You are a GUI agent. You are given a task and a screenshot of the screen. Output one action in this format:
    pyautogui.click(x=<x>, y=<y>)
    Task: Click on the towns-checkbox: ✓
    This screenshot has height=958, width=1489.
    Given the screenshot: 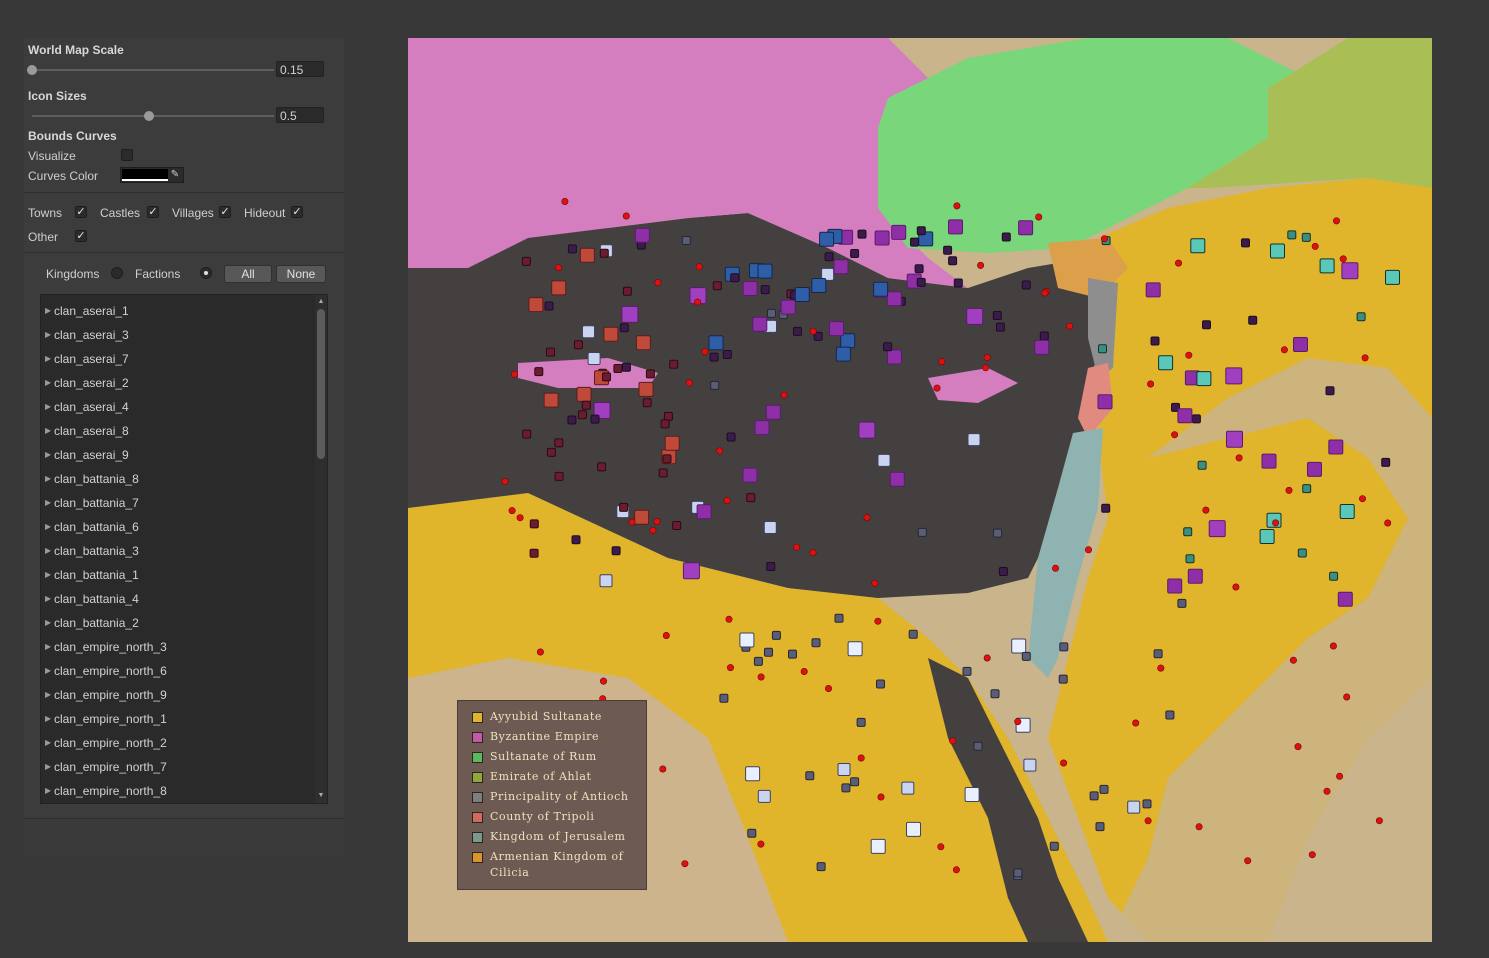 What is the action you would take?
    pyautogui.click(x=81, y=212)
    